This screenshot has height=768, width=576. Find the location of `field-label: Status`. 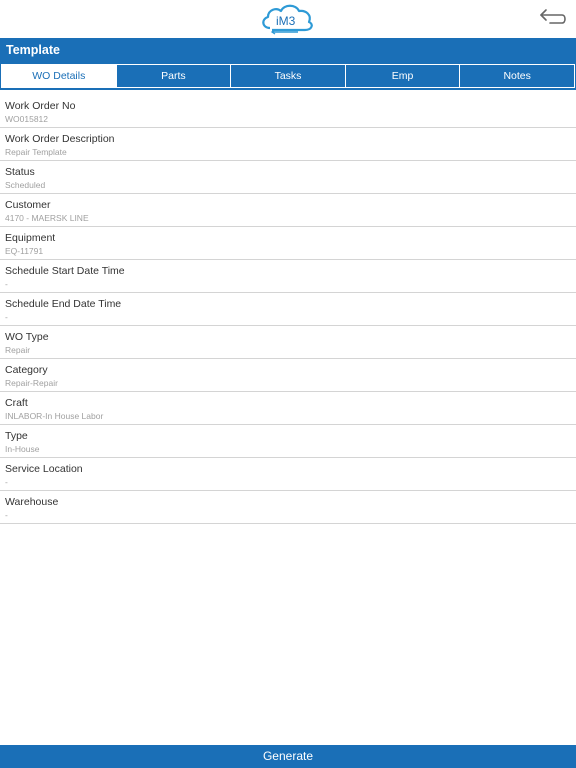

field-label: Status is located at coordinates (20, 172).